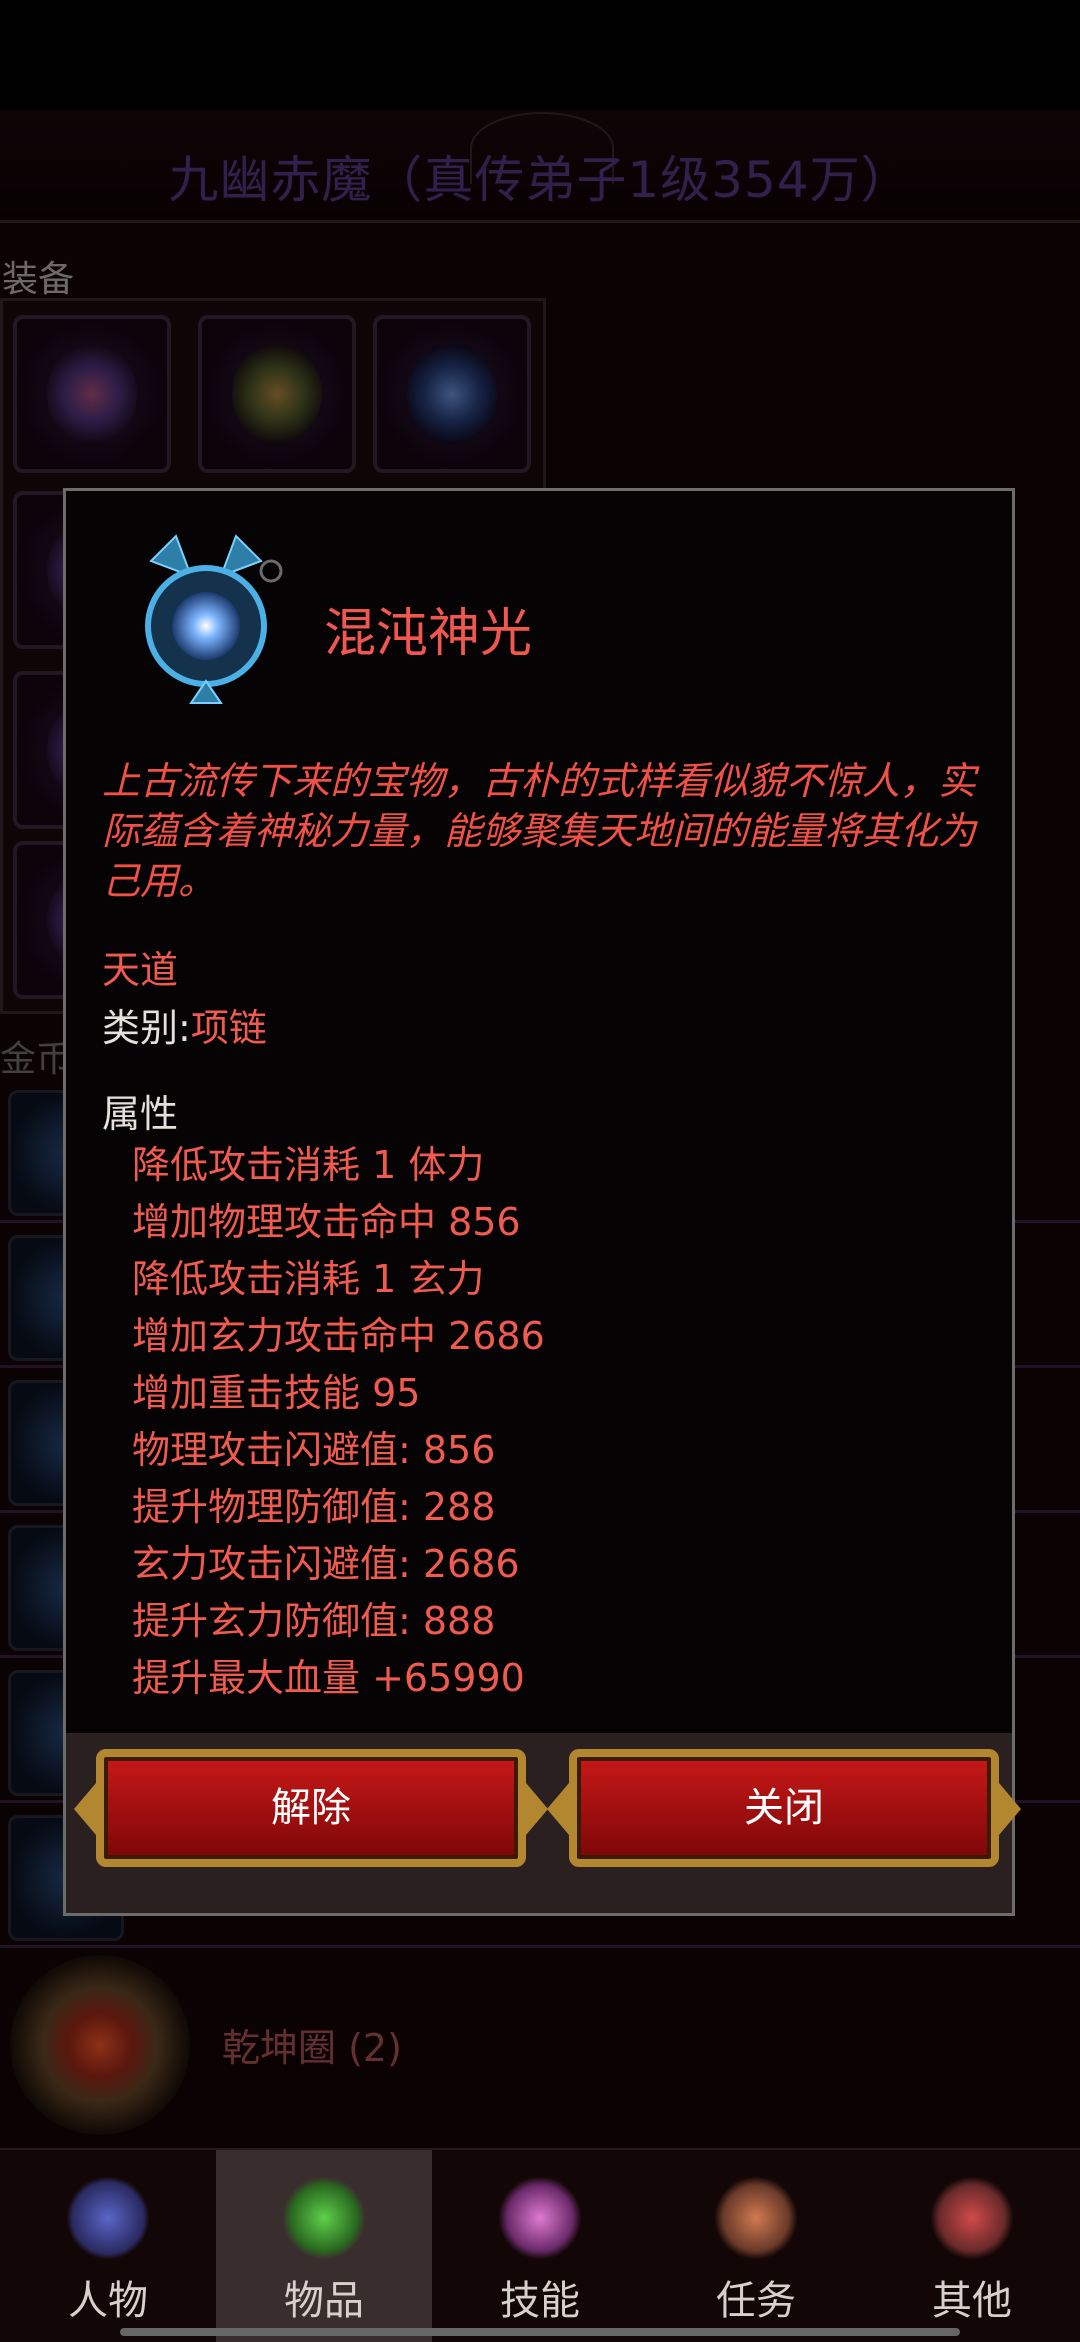 This screenshot has width=1080, height=2342. What do you see at coordinates (308, 1279) in the screenshot?
I see `attribute-line: 降低攻击消耗 1 玄力` at bounding box center [308, 1279].